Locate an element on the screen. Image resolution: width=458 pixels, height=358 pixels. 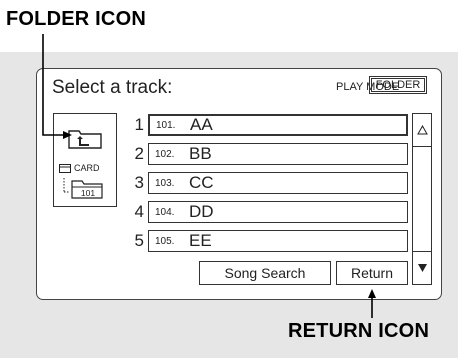
scroll-up-button is located at coordinates (422, 130).